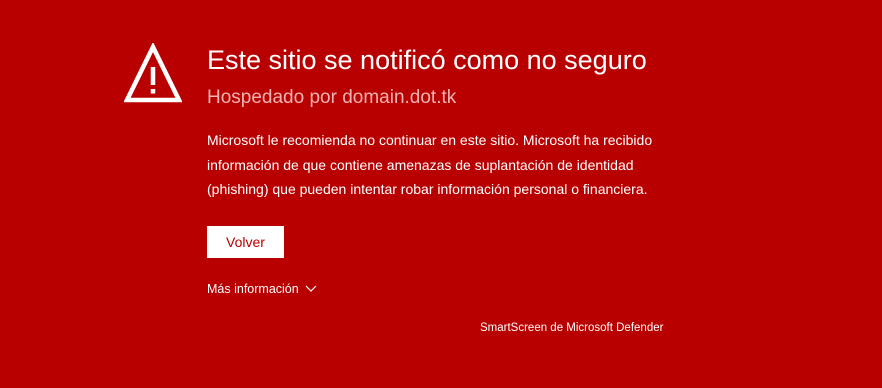  I want to click on warning-triangle-icon, so click(153, 73).